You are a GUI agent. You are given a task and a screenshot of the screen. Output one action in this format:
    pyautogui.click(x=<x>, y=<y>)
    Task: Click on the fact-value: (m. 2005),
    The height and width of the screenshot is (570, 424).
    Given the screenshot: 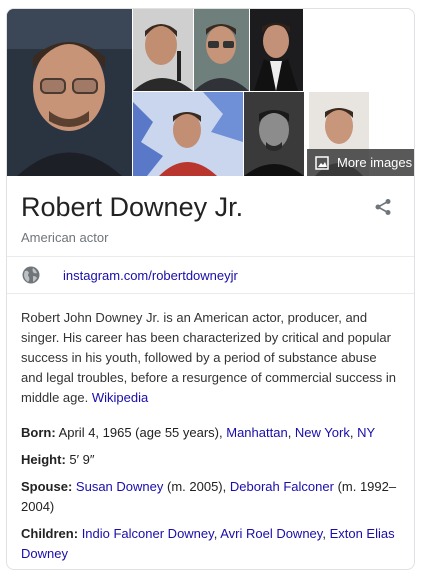 What is the action you would take?
    pyautogui.click(x=197, y=486)
    